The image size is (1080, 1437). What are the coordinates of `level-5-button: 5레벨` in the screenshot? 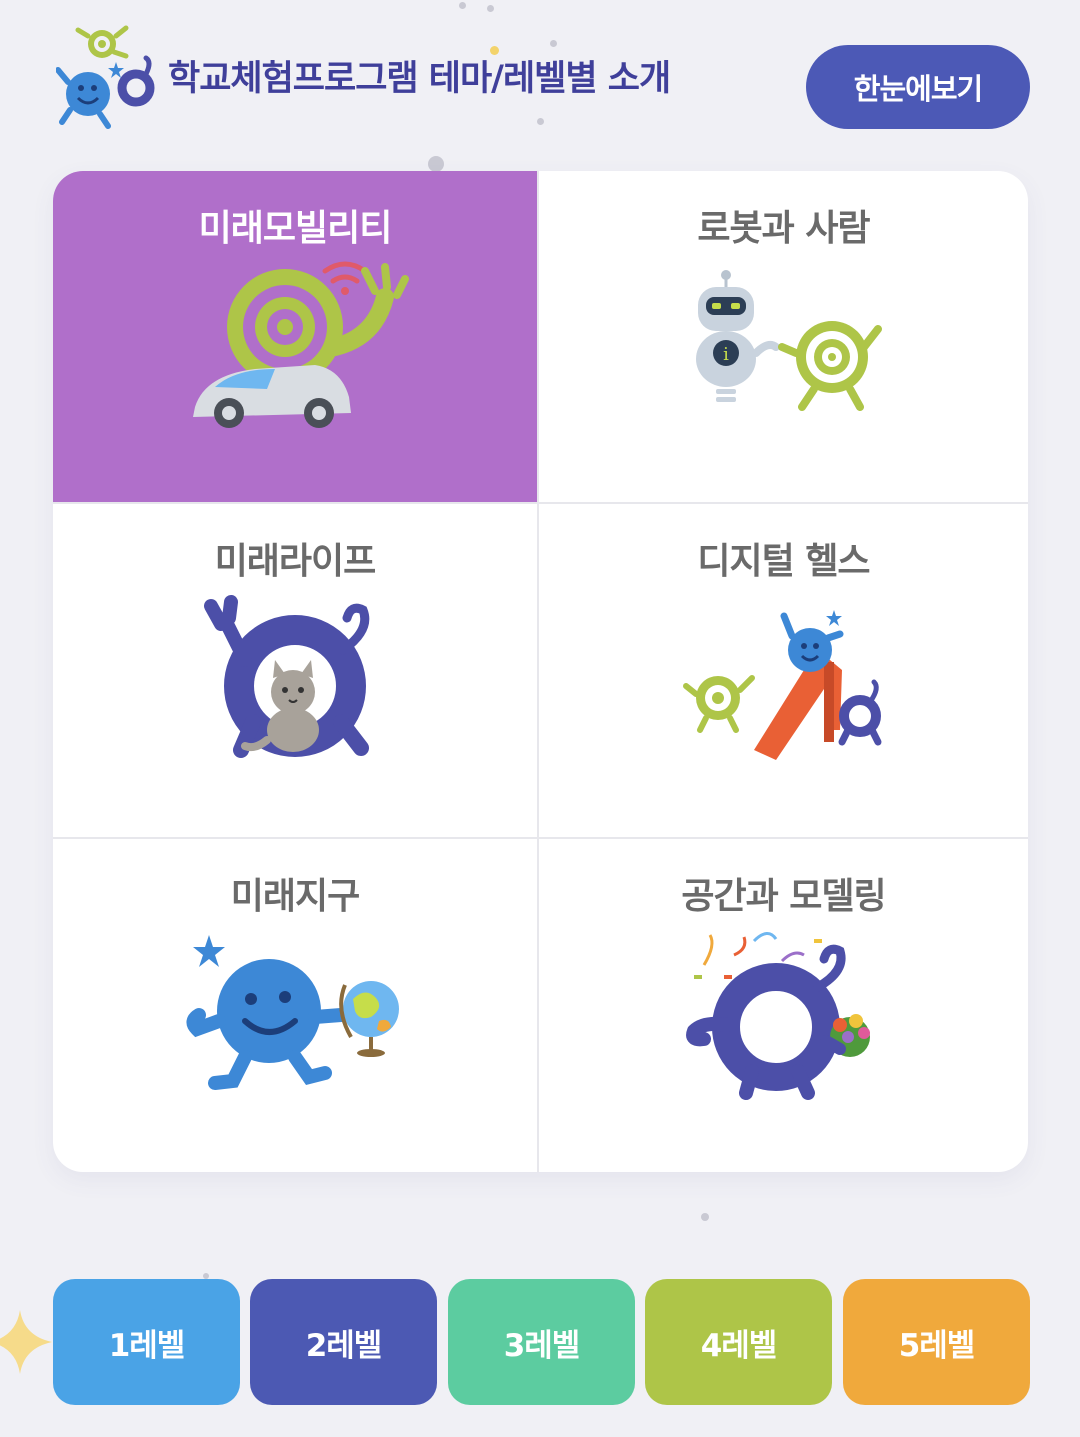 It's located at (936, 1342).